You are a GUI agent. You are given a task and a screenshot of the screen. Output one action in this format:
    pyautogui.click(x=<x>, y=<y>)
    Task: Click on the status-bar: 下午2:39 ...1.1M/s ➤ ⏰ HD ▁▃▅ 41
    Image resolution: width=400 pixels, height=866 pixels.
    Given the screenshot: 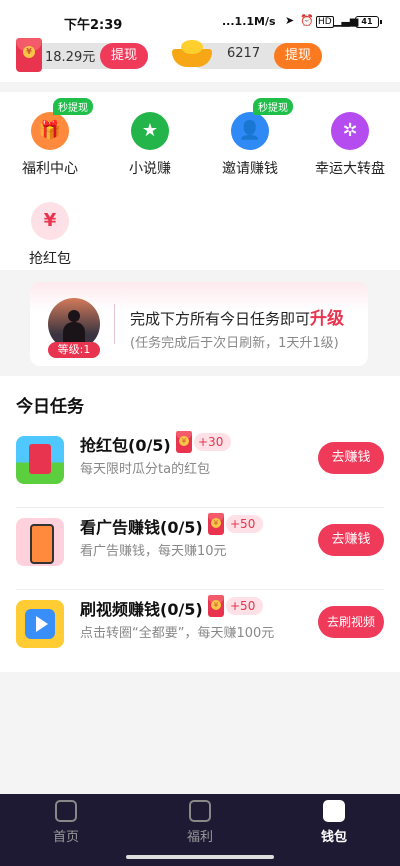 What is the action you would take?
    pyautogui.click(x=200, y=20)
    